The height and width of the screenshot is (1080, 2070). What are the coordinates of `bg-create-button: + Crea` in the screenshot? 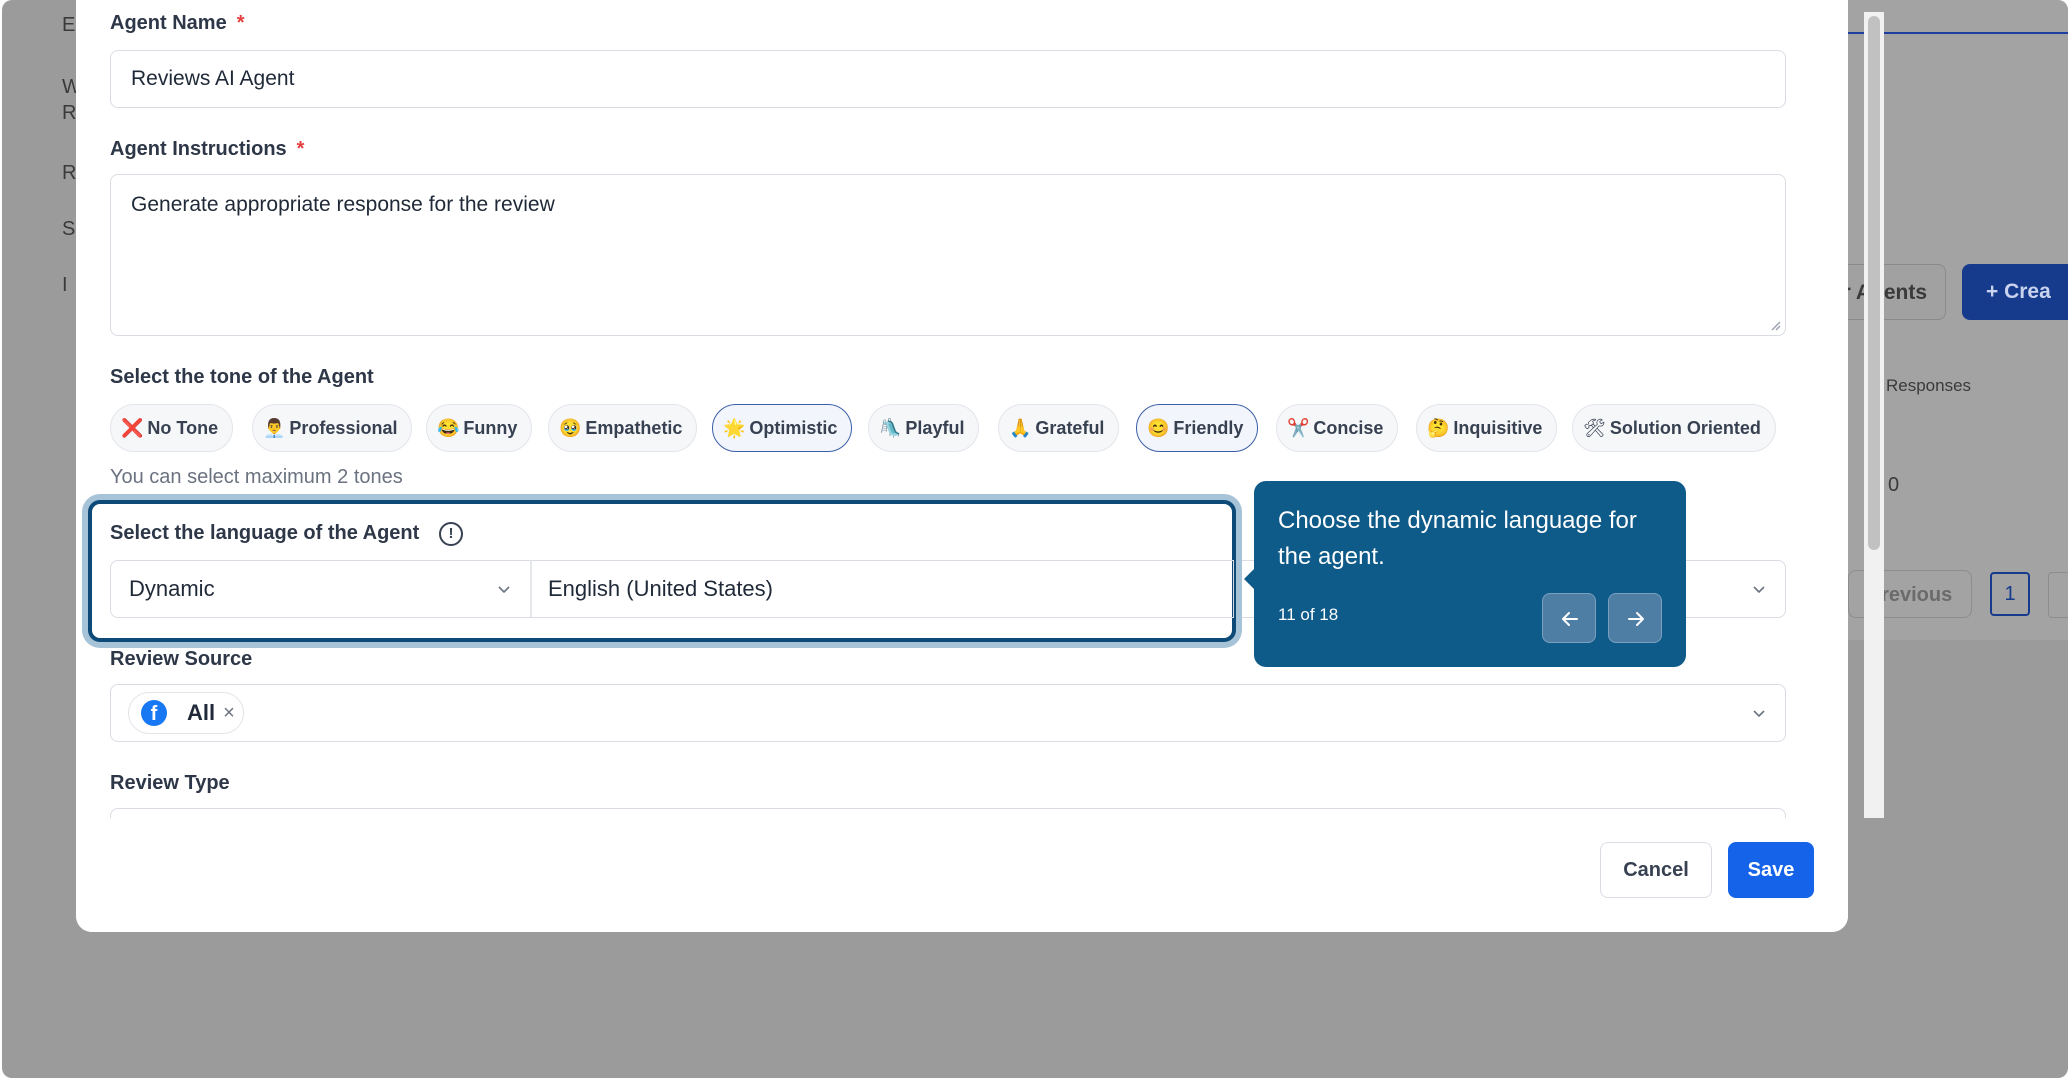 It's located at (2015, 292).